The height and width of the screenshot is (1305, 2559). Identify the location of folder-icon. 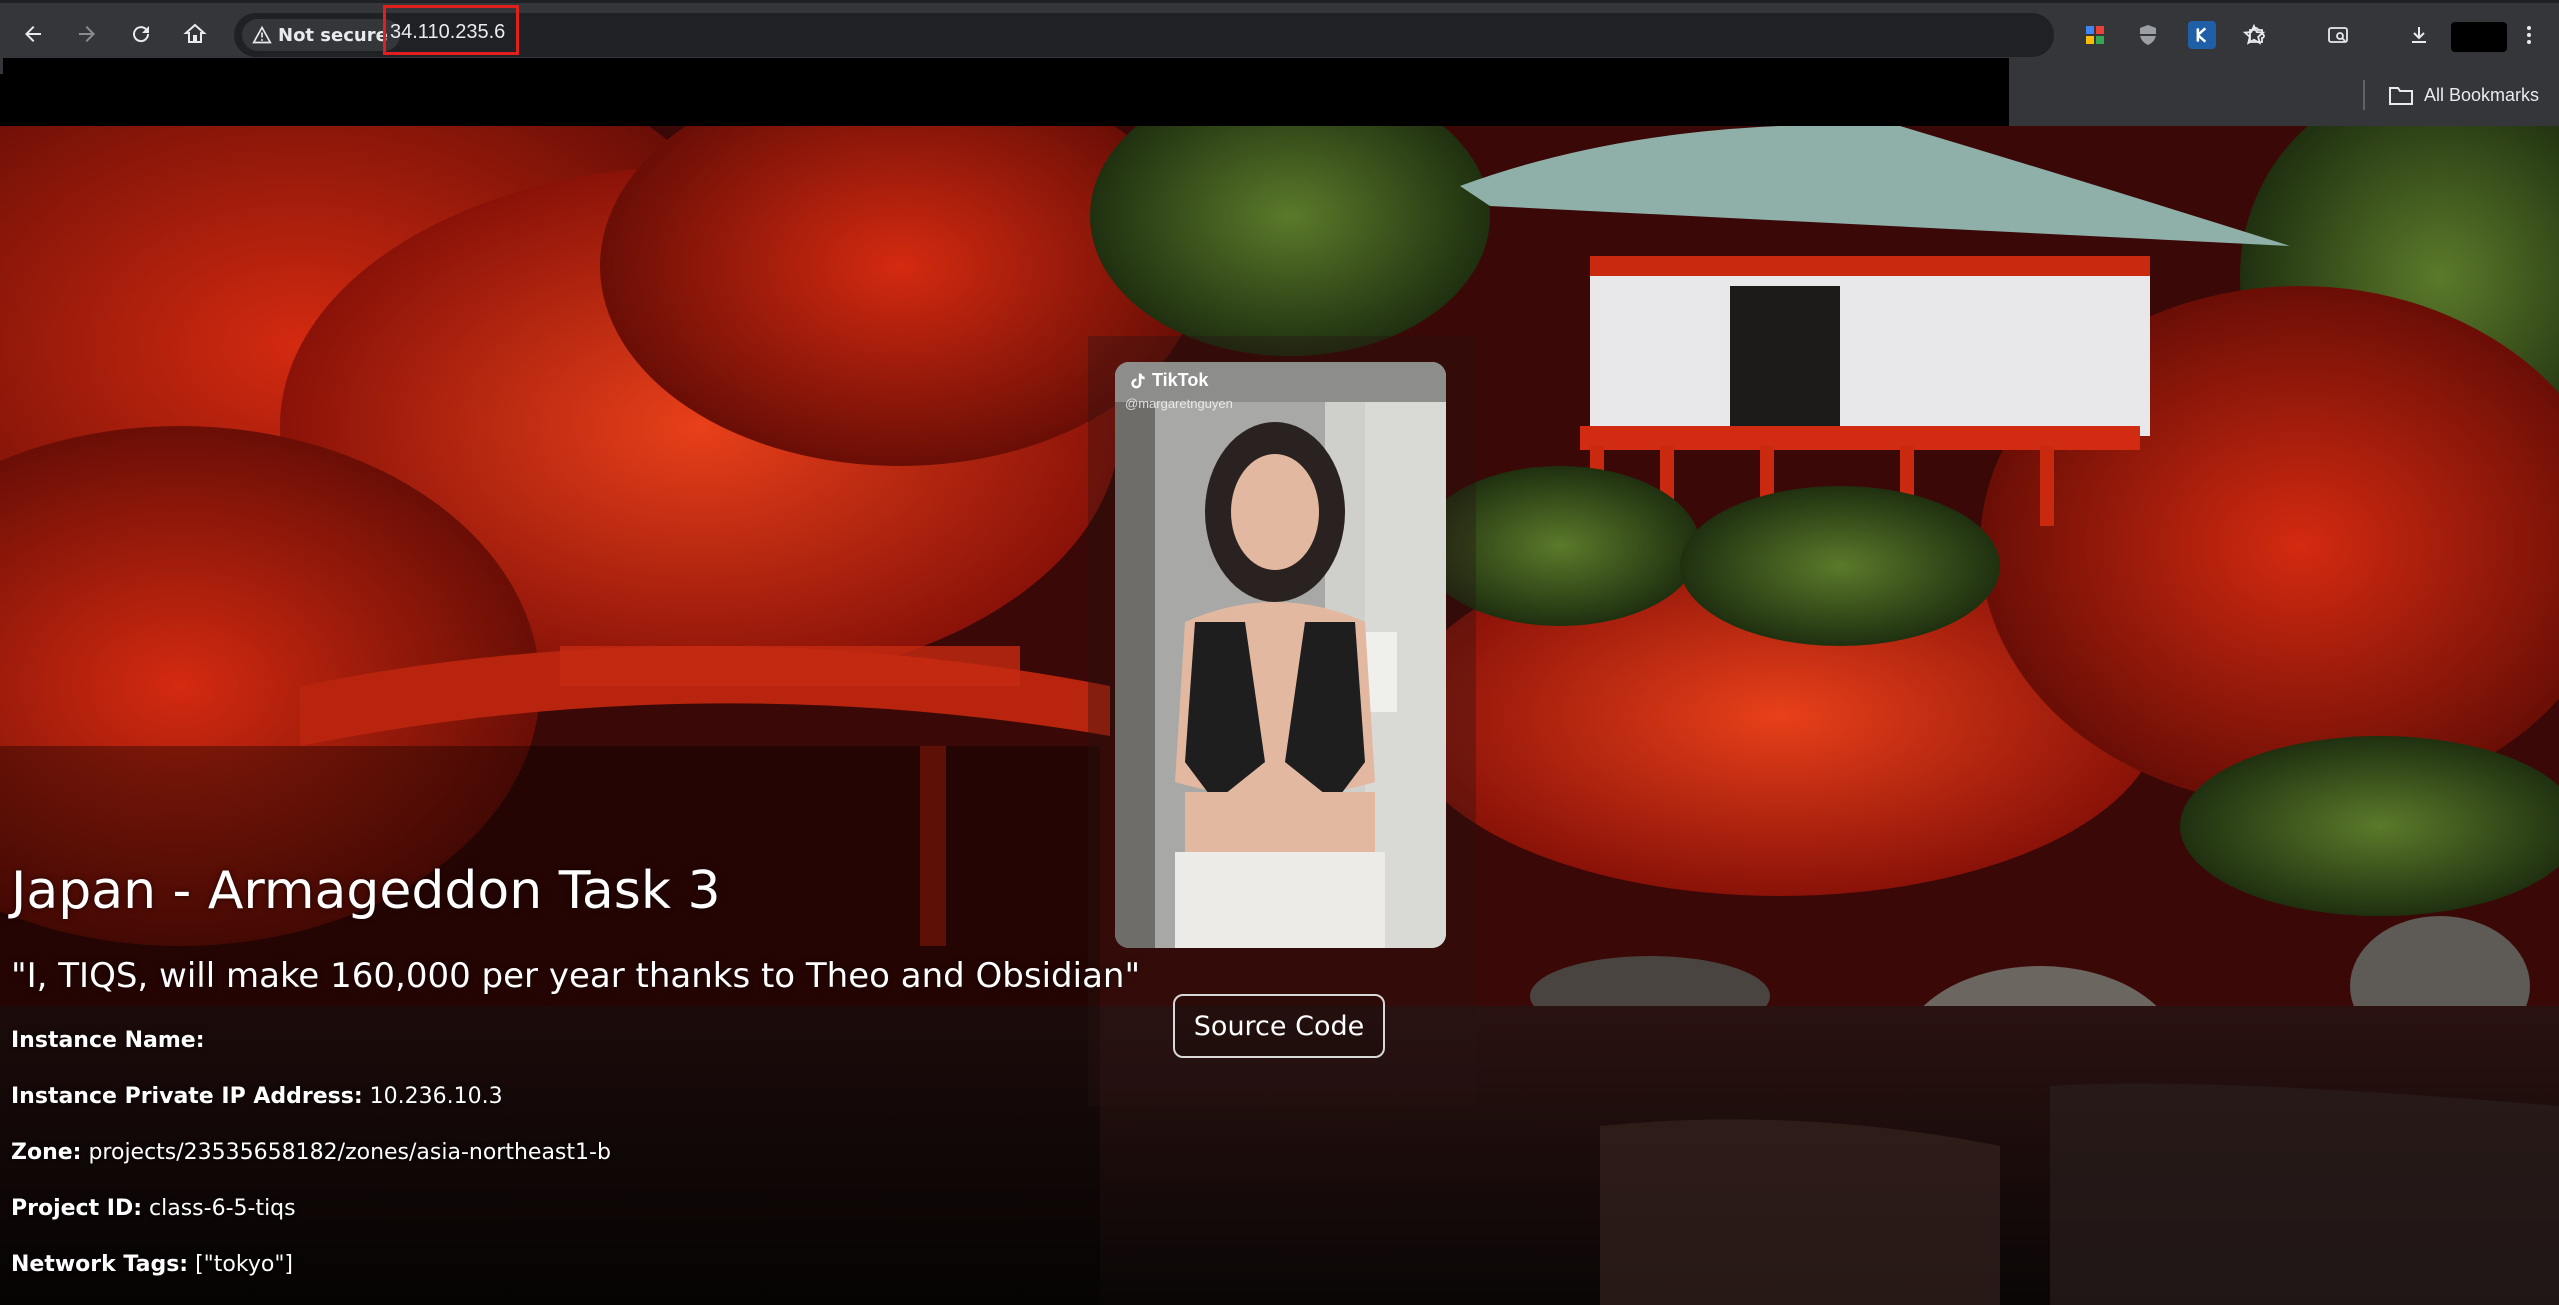
(2401, 96).